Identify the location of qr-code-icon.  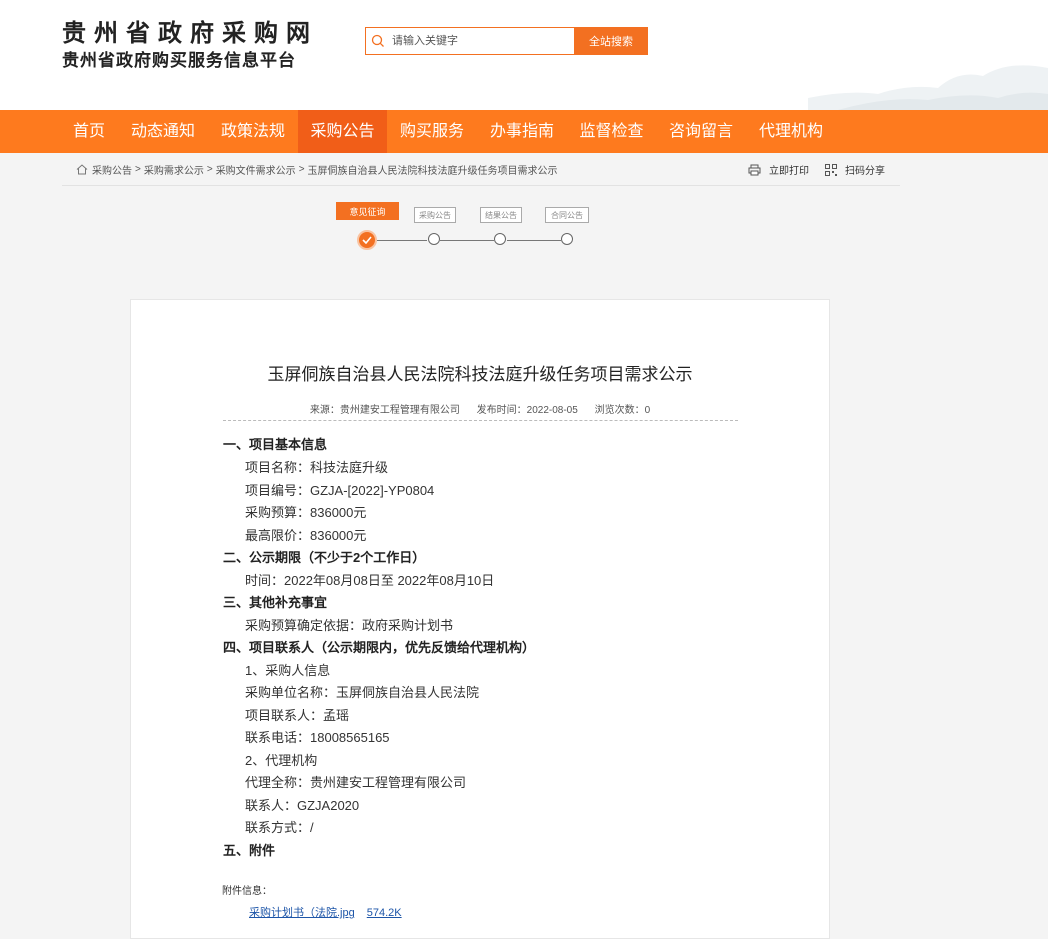
(831, 169).